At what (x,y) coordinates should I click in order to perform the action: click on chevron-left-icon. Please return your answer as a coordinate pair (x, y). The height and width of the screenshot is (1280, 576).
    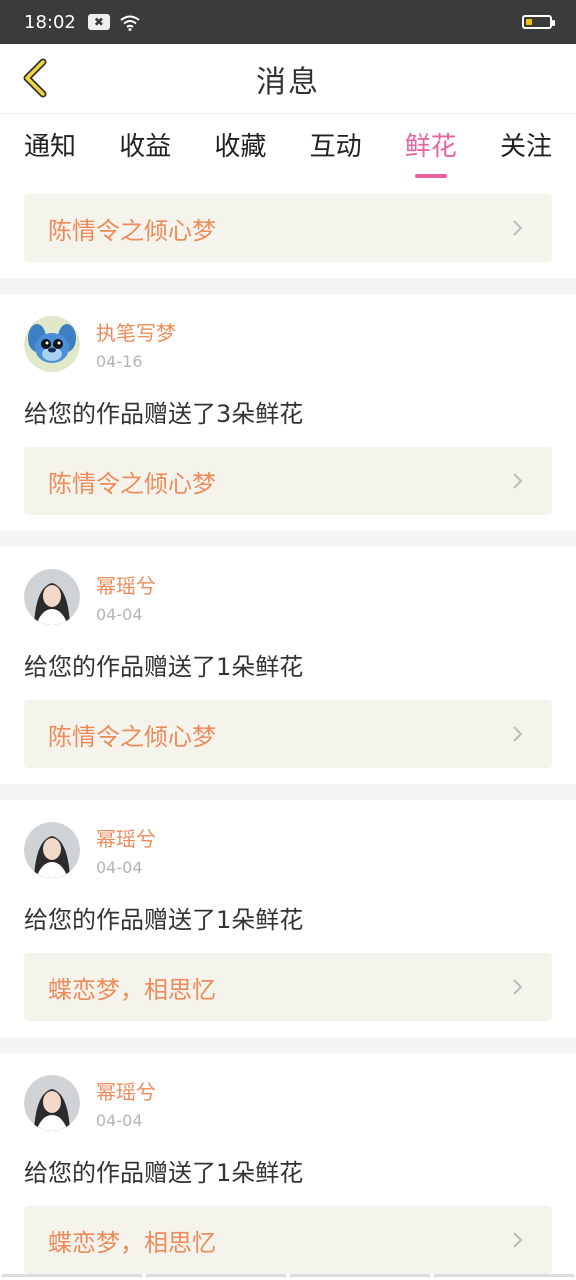
    Looking at the image, I should click on (35, 78).